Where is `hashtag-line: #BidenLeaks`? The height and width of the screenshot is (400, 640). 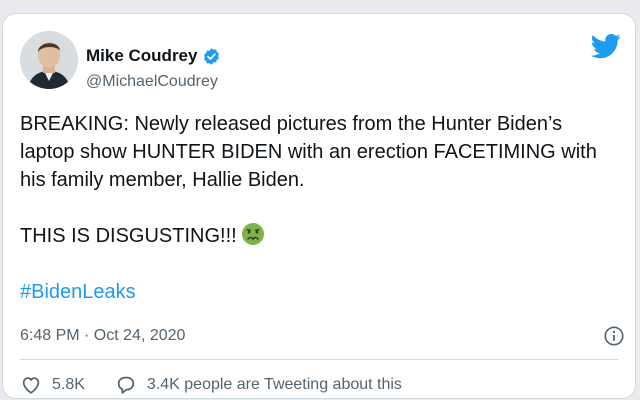 hashtag-line: #BidenLeaks is located at coordinates (320, 292).